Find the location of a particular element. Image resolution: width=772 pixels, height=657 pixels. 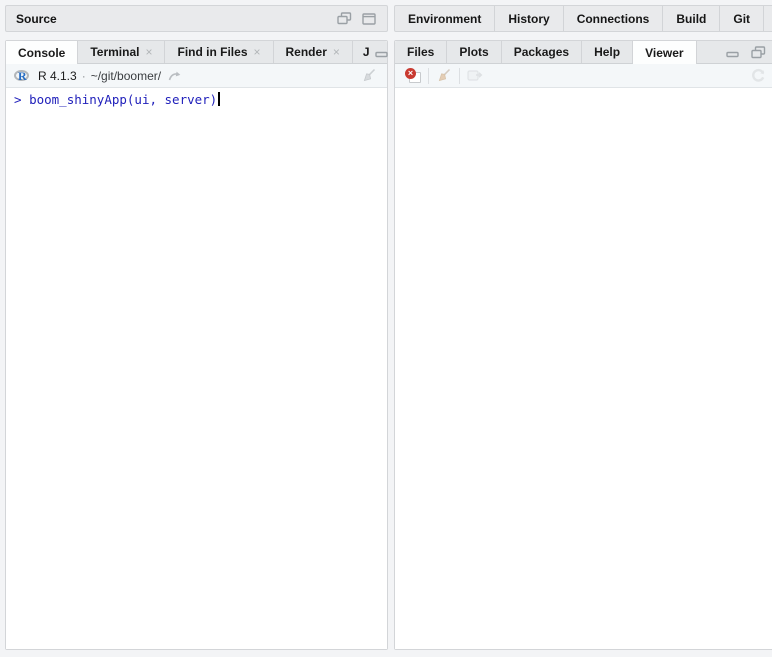

tab-git: Git is located at coordinates (742, 18).